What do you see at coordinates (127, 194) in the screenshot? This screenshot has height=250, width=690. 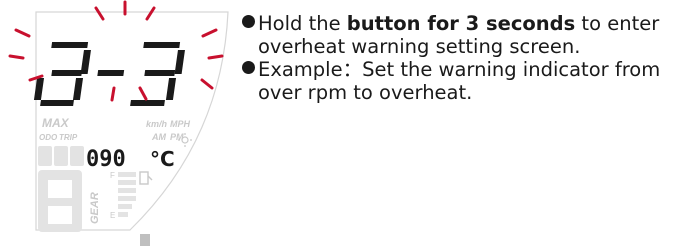 I see `fuel-bars` at bounding box center [127, 194].